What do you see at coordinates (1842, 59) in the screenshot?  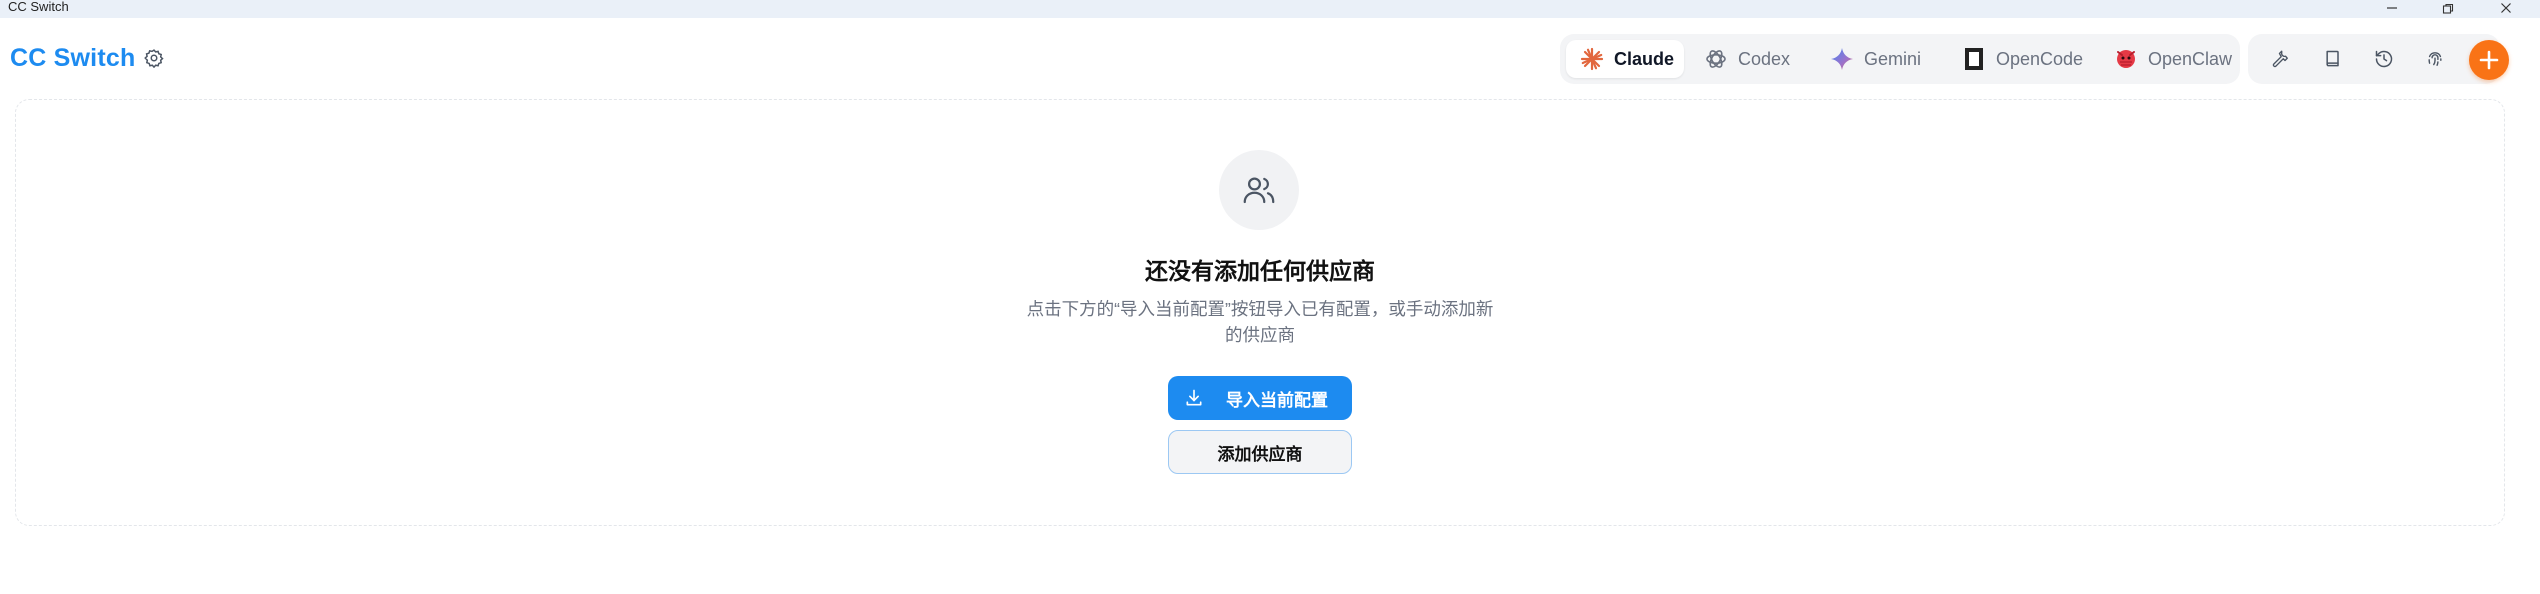 I see `gemini-icon` at bounding box center [1842, 59].